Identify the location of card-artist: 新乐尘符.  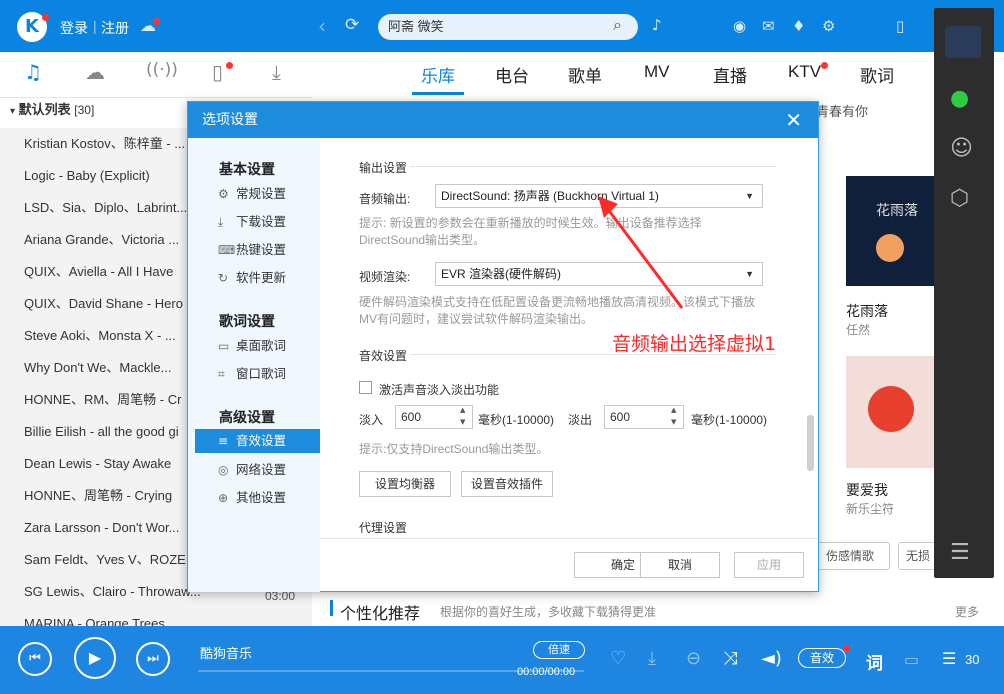
(870, 508).